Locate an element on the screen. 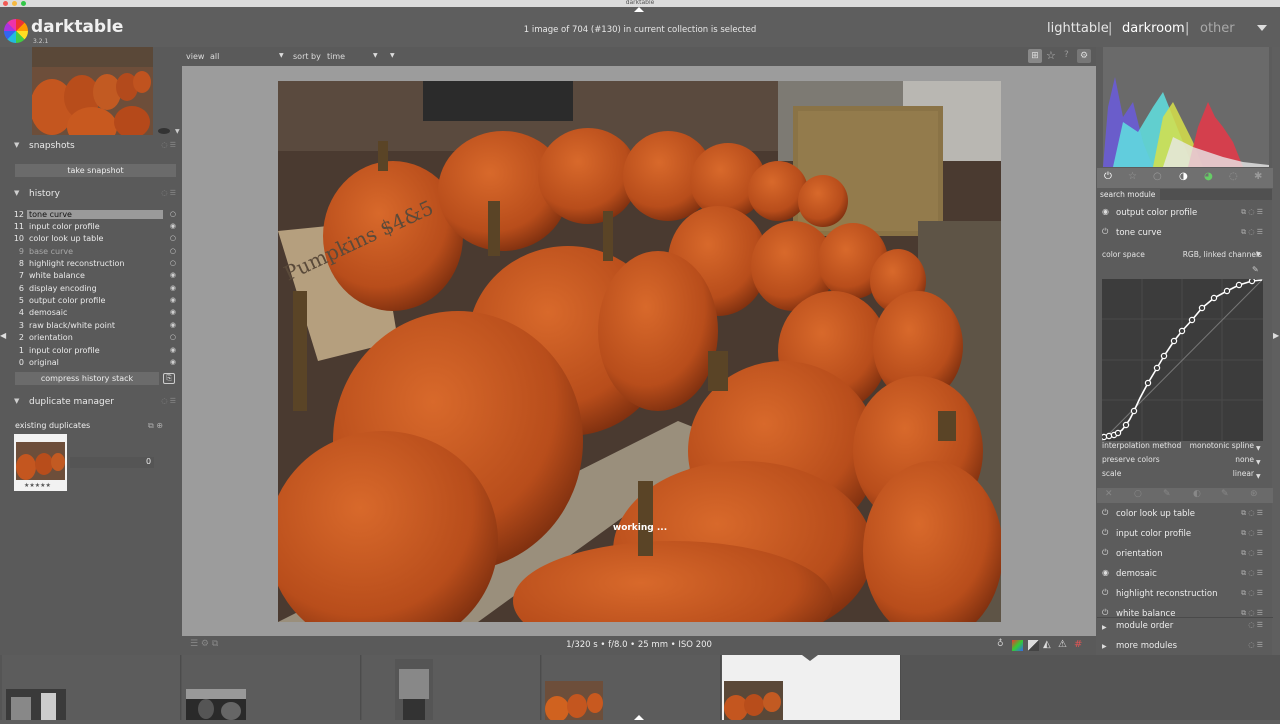 The width and height of the screenshot is (1280, 724). softproof-icon is located at coordinates (1017, 645).